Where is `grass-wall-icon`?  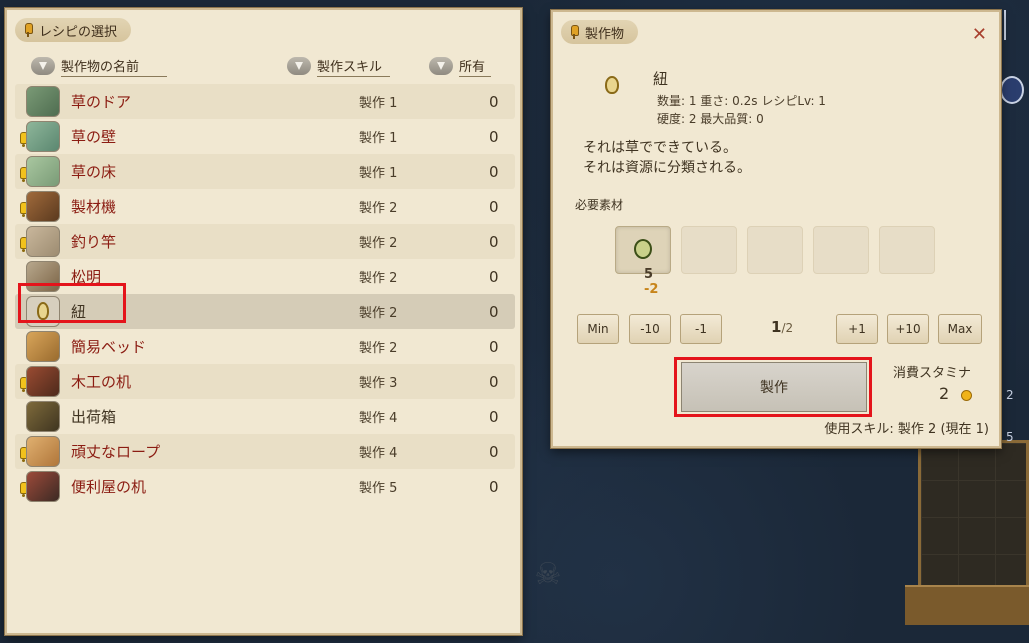 grass-wall-icon is located at coordinates (43, 136).